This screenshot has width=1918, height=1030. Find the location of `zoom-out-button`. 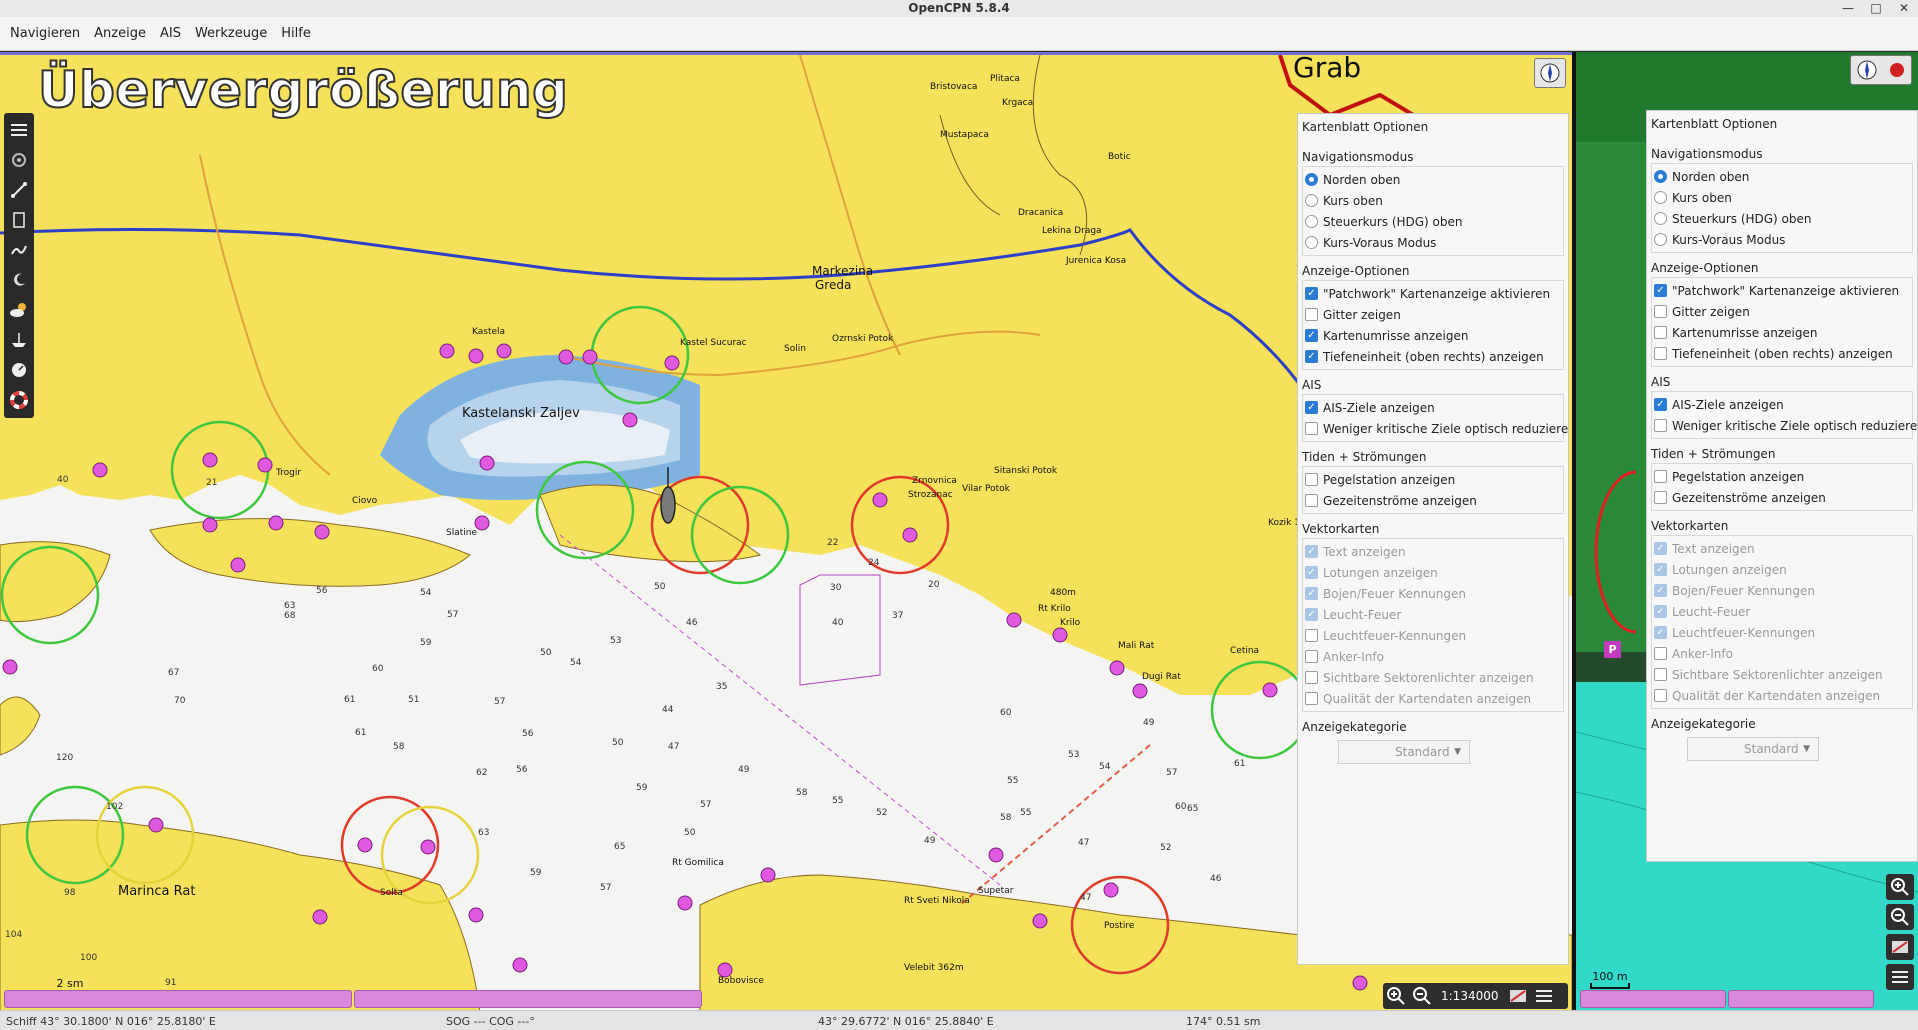

zoom-out-button is located at coordinates (1422, 996).